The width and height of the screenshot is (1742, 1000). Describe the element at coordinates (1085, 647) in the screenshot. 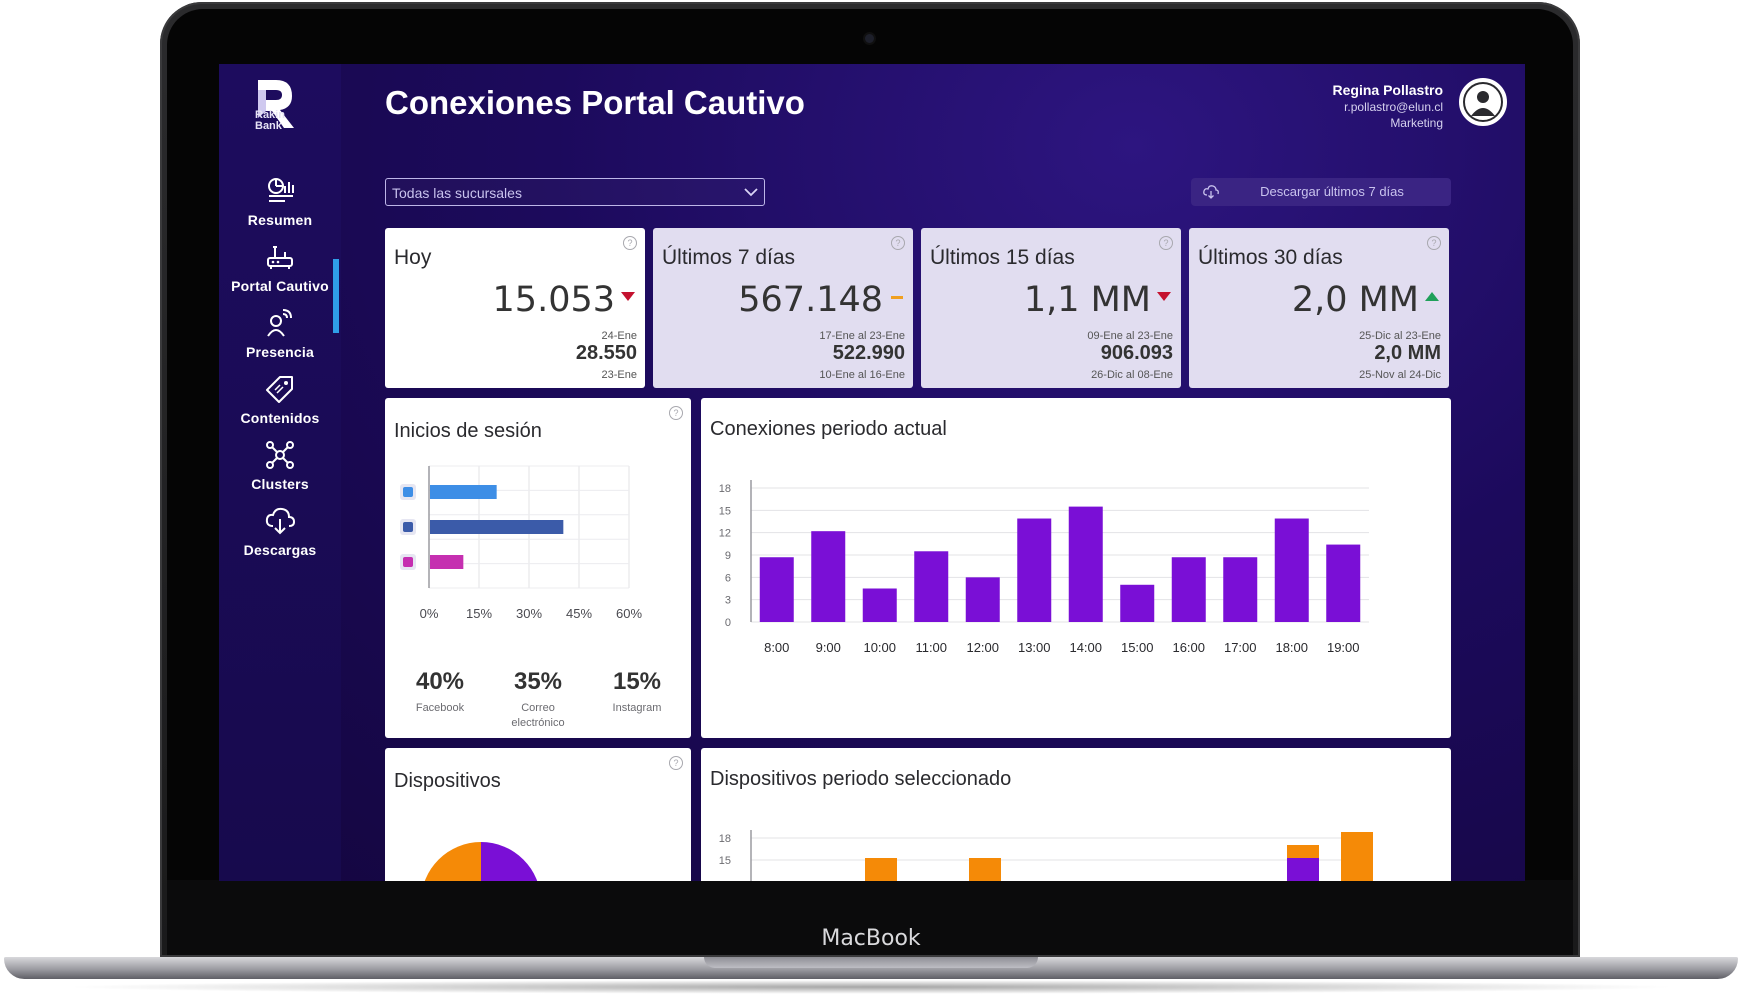

I see `x-tick-label: 14:00` at that location.